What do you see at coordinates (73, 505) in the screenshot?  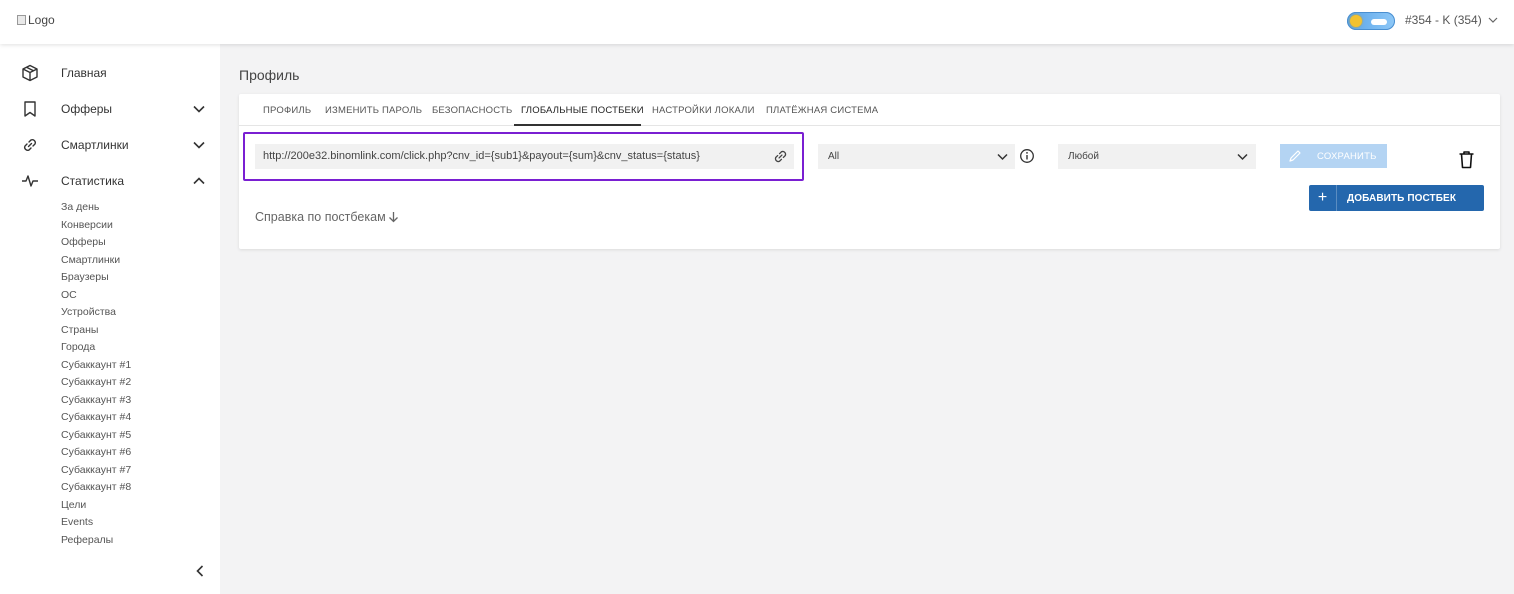 I see `sidebar-subitem-goals: Цели` at bounding box center [73, 505].